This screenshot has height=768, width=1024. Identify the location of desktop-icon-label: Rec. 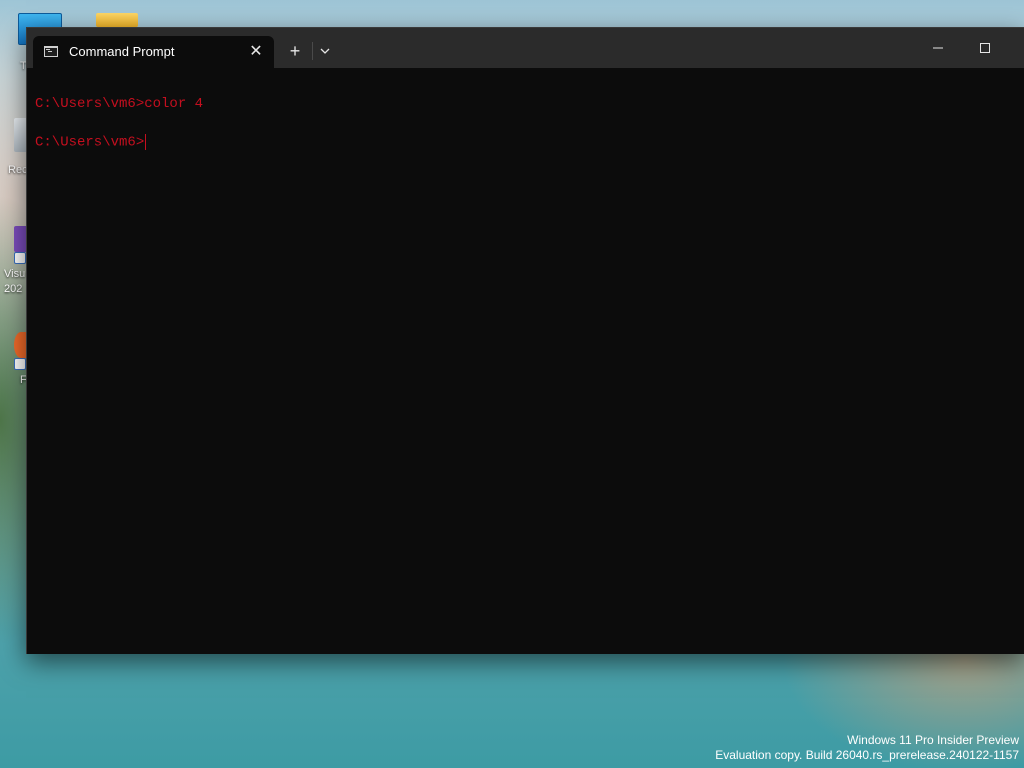
(18, 170).